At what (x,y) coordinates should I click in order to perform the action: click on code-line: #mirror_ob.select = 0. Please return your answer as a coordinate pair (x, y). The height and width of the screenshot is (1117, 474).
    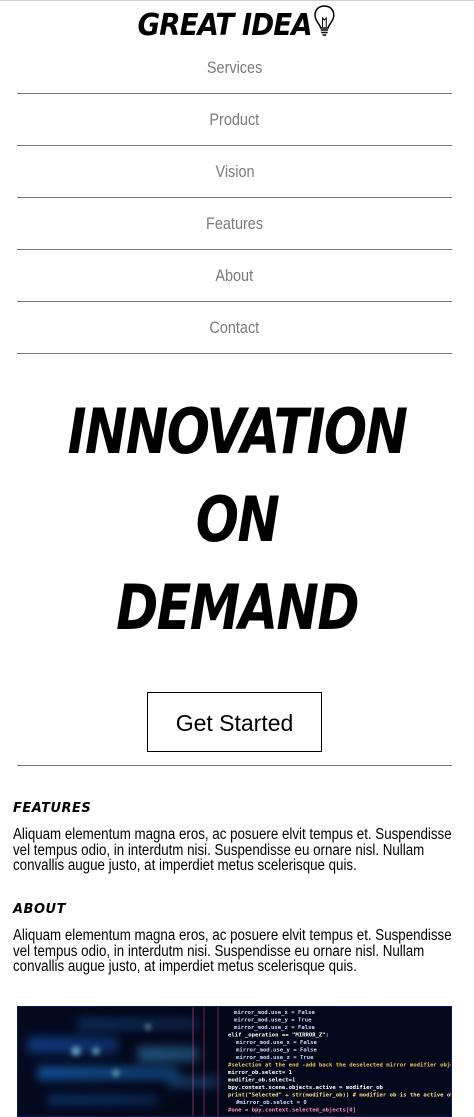
    Looking at the image, I should click on (271, 1103).